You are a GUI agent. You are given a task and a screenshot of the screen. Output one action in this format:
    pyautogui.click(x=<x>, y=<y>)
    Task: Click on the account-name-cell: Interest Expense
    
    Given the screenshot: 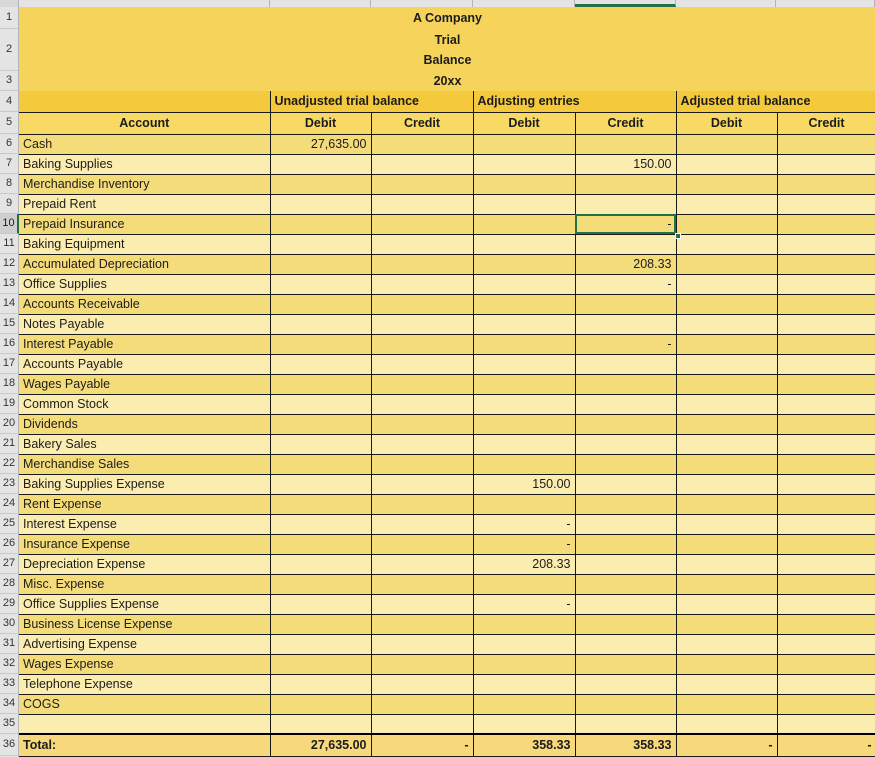 What is the action you would take?
    pyautogui.click(x=145, y=524)
    